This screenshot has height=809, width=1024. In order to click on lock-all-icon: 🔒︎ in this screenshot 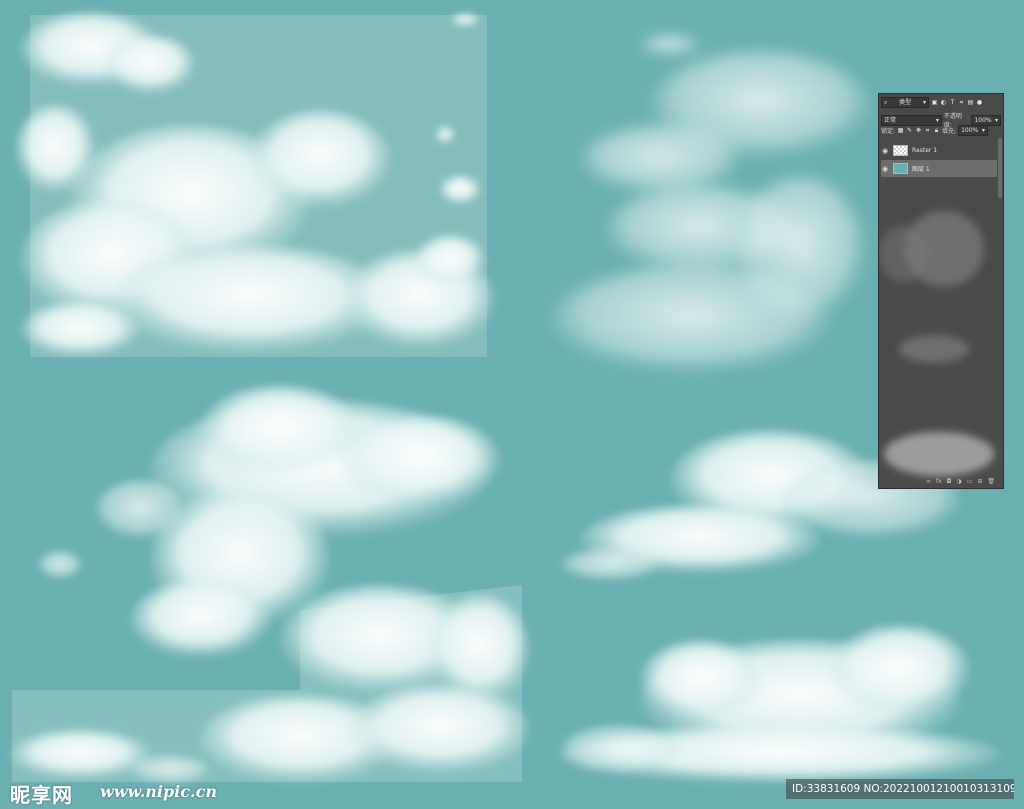, I will do `click(936, 130)`.